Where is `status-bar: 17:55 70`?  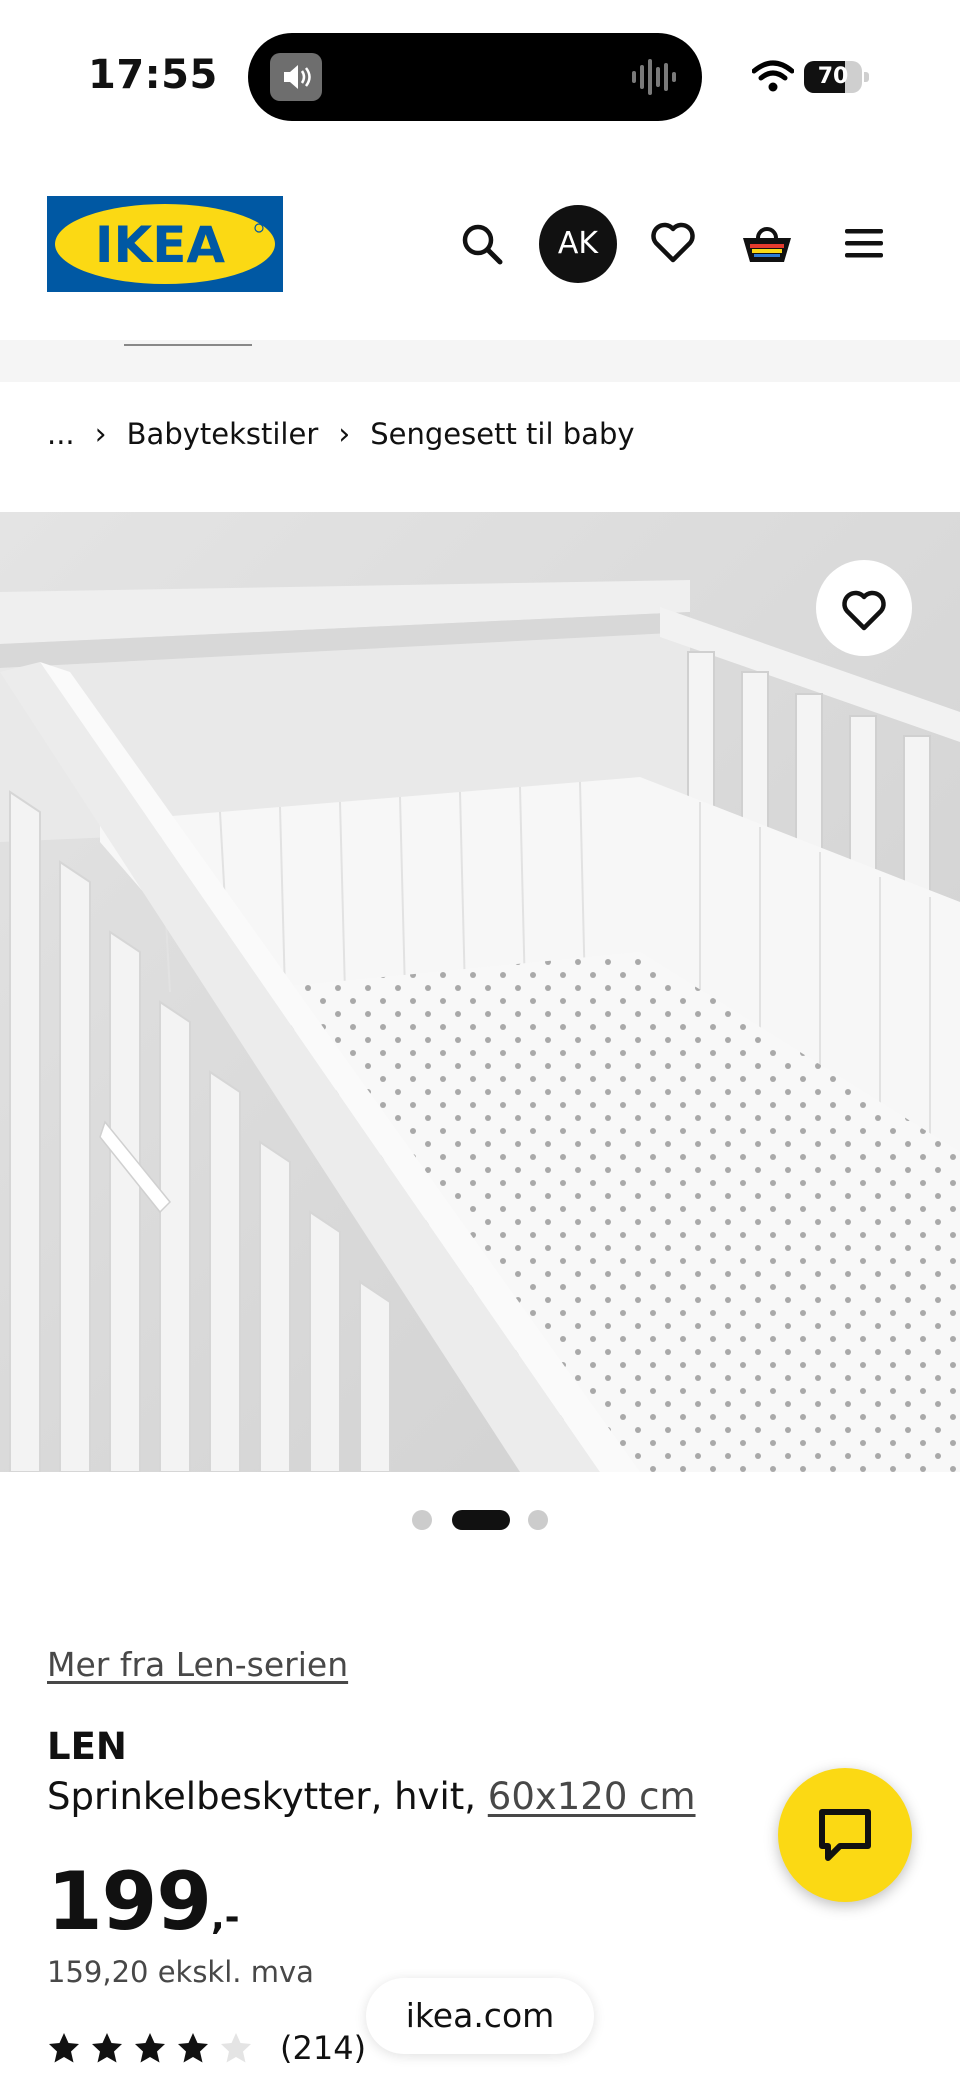 status-bar: 17:55 70 is located at coordinates (480, 75).